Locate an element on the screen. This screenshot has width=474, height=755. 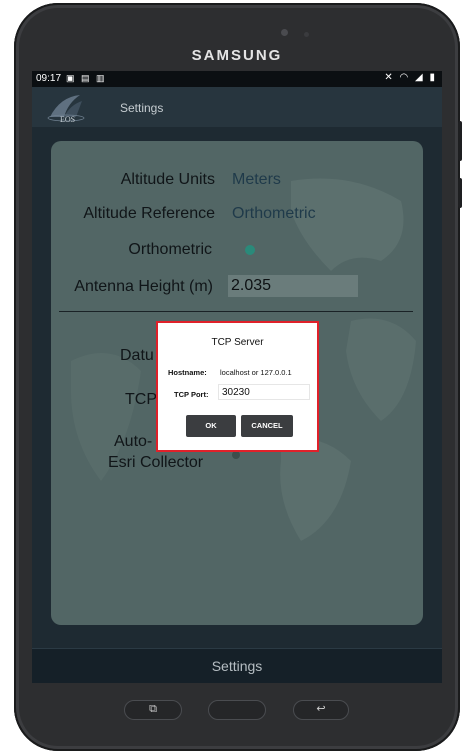
page-title: Settings is located at coordinates (142, 108).